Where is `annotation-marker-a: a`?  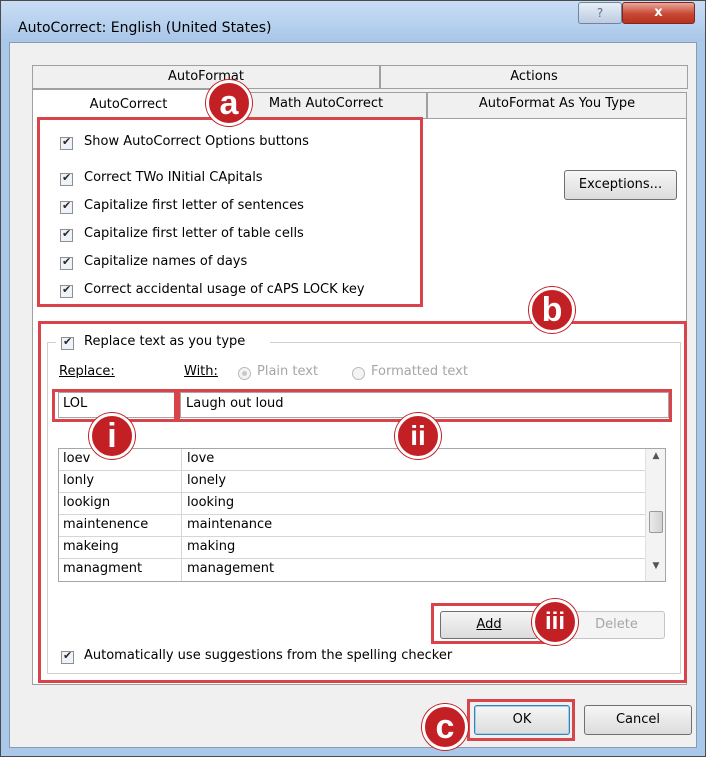 annotation-marker-a: a is located at coordinates (229, 103).